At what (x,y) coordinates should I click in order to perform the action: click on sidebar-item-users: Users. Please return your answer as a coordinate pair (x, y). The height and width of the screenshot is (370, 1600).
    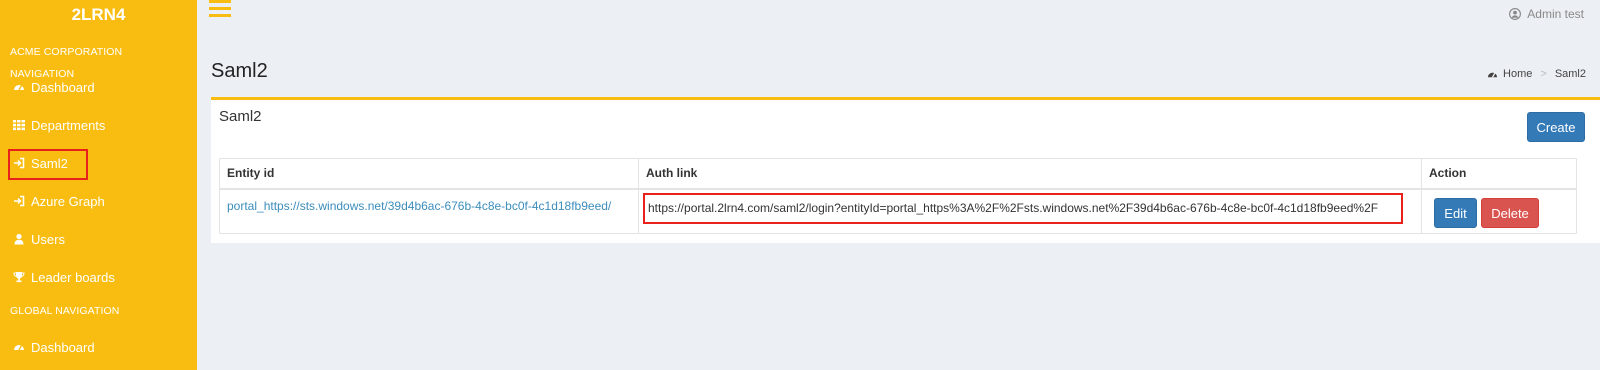
    Looking at the image, I should click on (98, 239).